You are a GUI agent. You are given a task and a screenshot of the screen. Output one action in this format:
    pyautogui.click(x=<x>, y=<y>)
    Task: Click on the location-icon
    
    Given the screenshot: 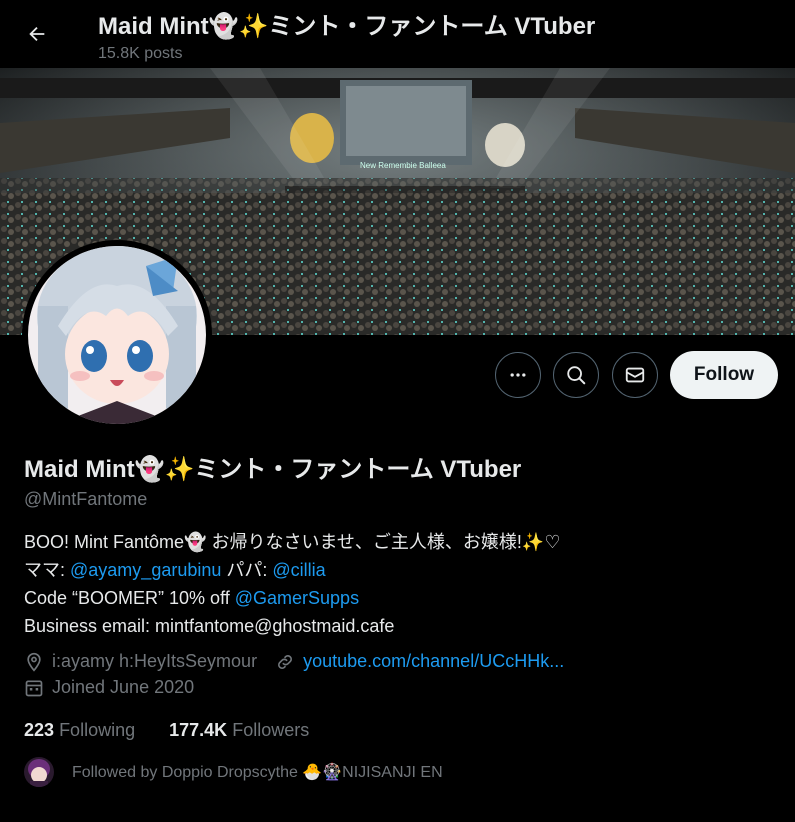 What is the action you would take?
    pyautogui.click(x=34, y=662)
    